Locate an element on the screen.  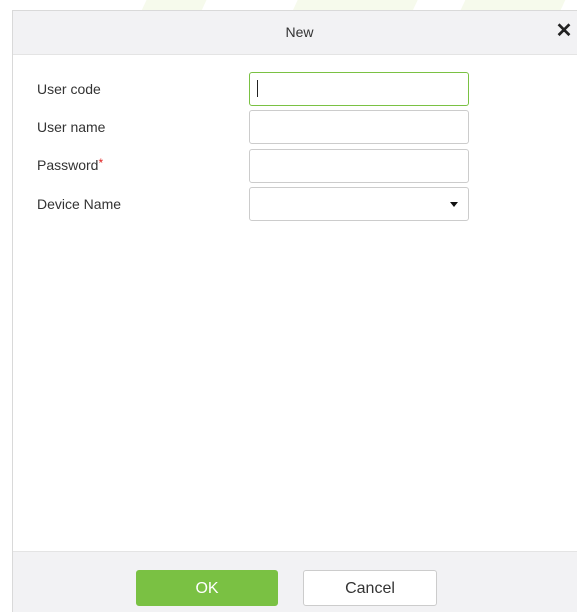
user-code-input is located at coordinates (359, 89).